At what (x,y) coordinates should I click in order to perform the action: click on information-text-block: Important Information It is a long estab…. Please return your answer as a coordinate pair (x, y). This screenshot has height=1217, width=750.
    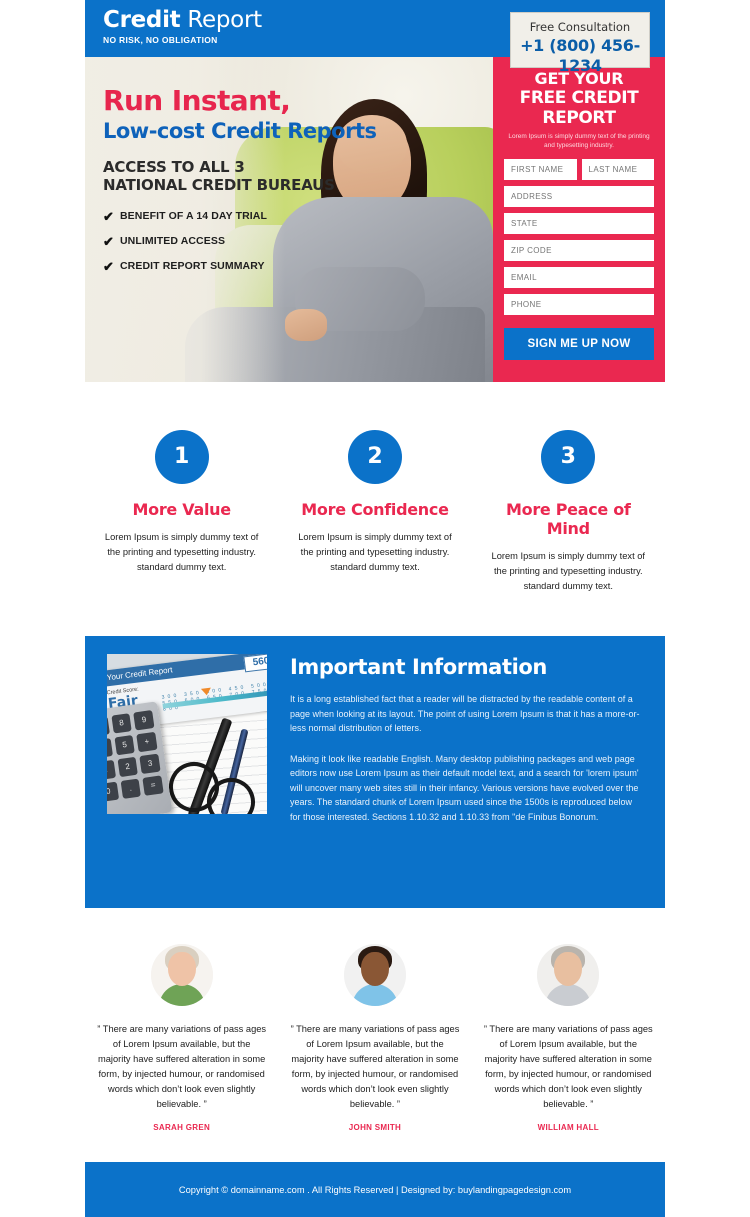
    Looking at the image, I should click on (466, 739).